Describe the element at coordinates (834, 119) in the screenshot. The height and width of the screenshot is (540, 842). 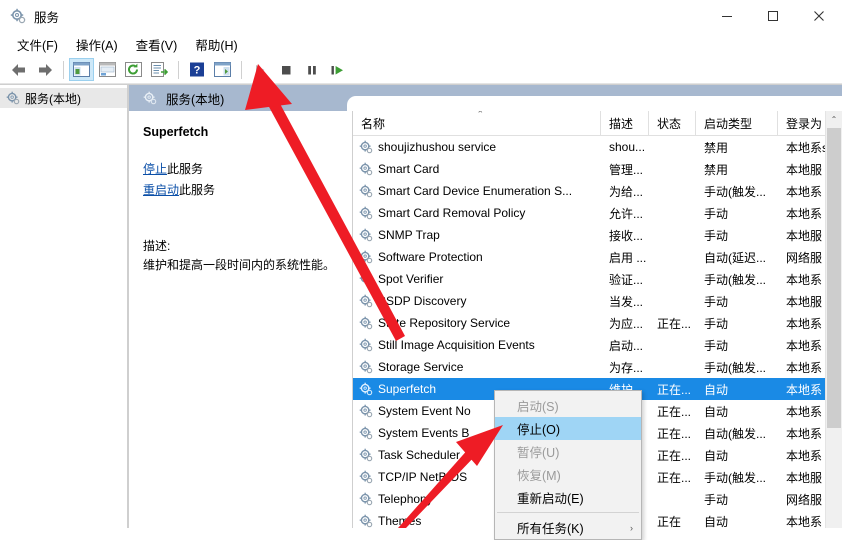
I see `scroll-up-arrow-icon: ⌃` at that location.